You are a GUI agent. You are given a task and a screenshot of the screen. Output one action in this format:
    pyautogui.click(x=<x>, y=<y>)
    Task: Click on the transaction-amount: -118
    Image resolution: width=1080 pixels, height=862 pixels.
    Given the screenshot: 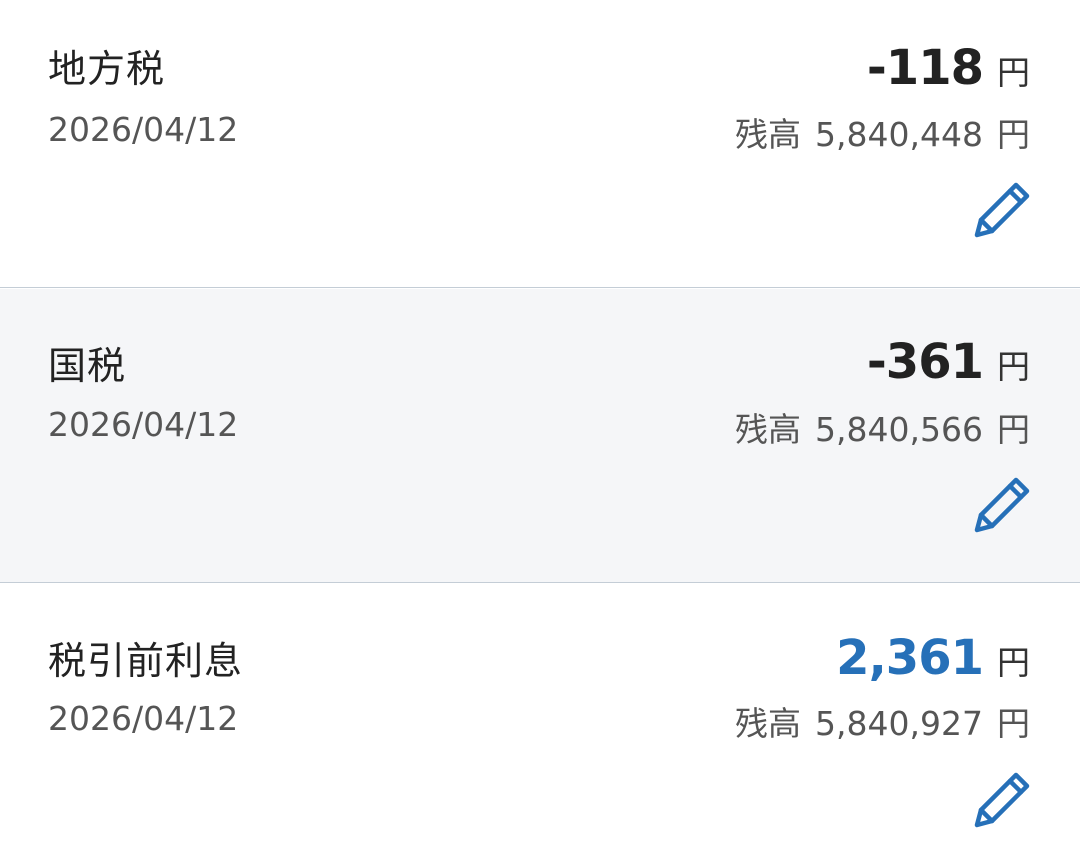 What is the action you would take?
    pyautogui.click(x=925, y=68)
    